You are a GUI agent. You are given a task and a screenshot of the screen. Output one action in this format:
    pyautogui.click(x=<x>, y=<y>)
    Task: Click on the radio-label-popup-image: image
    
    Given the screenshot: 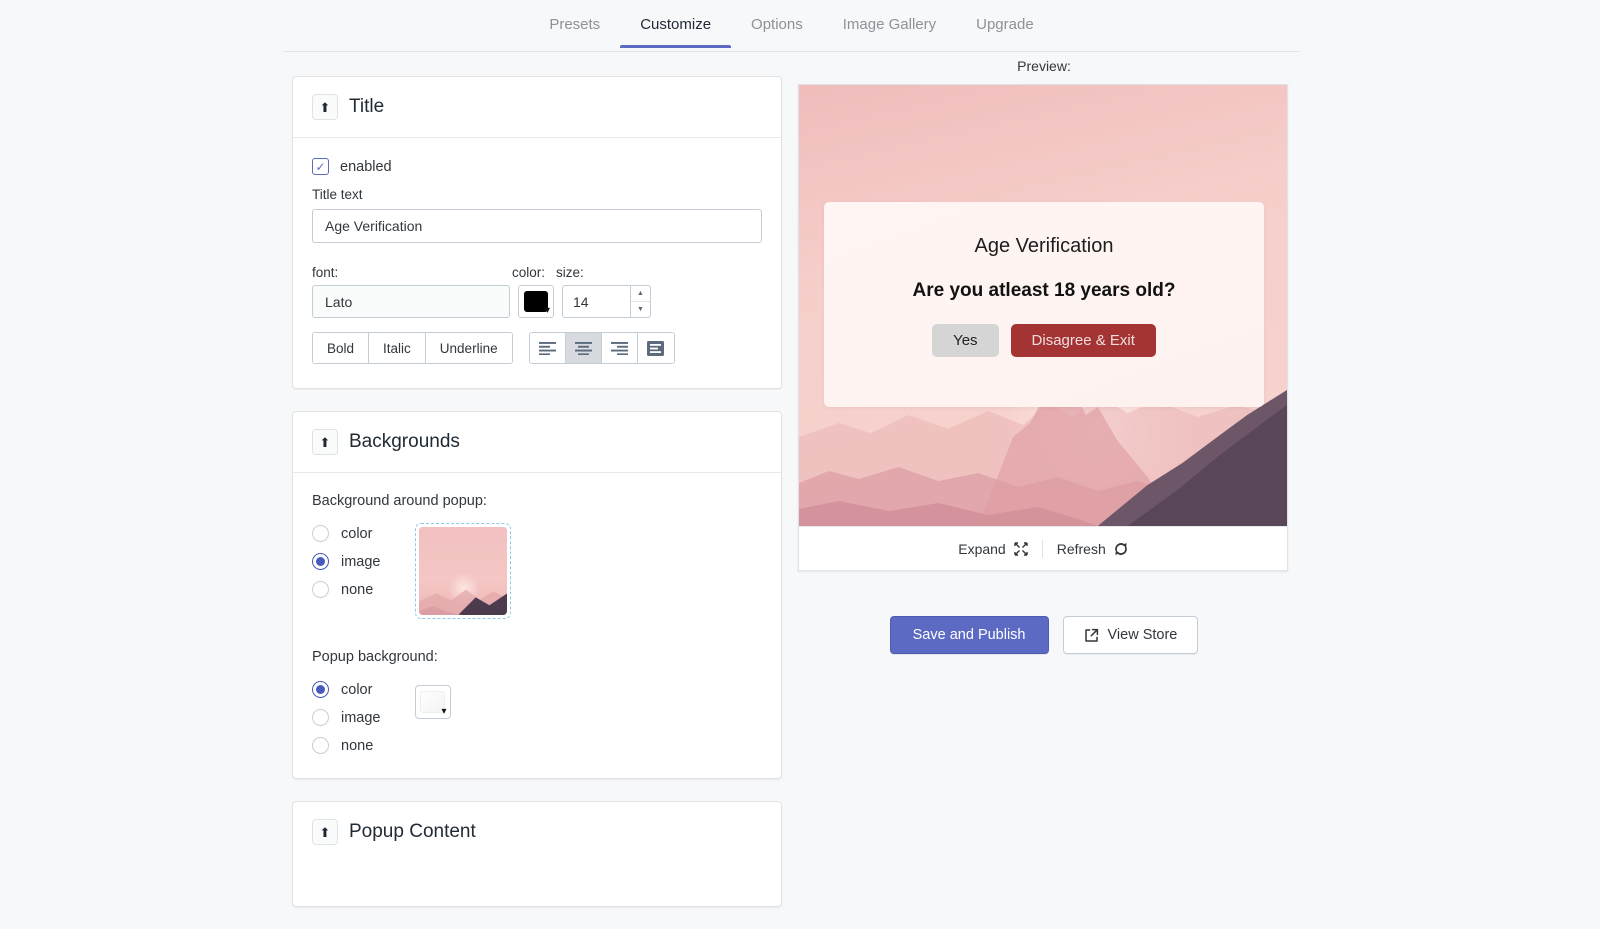 What is the action you would take?
    pyautogui.click(x=361, y=717)
    